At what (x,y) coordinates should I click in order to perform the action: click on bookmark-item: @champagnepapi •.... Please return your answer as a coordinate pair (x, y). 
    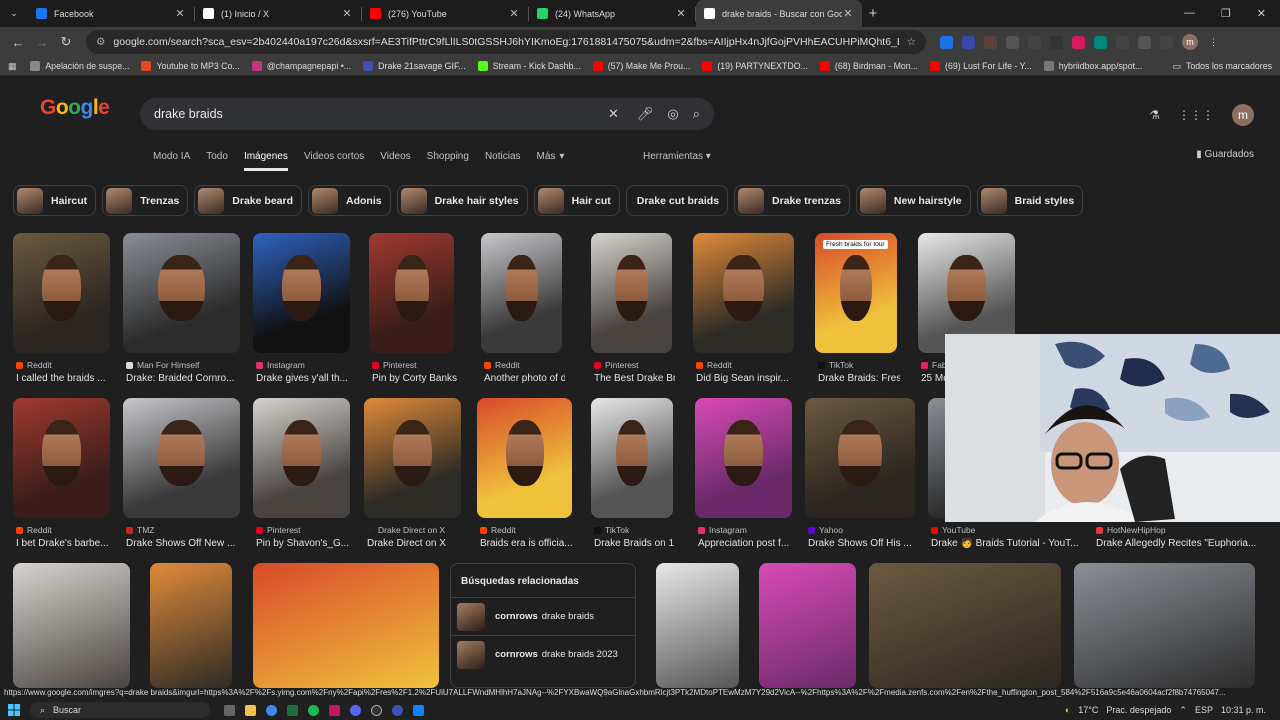
    Looking at the image, I should click on (301, 66).